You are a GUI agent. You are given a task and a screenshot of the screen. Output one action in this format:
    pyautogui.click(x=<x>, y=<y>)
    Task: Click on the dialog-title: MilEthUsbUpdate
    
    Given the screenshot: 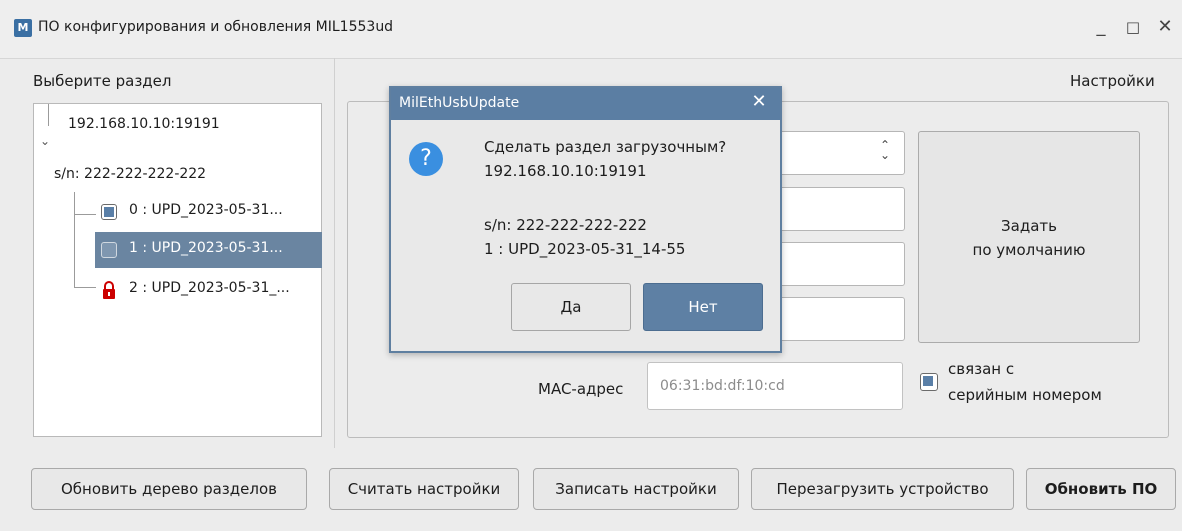 What is the action you would take?
    pyautogui.click(x=459, y=103)
    